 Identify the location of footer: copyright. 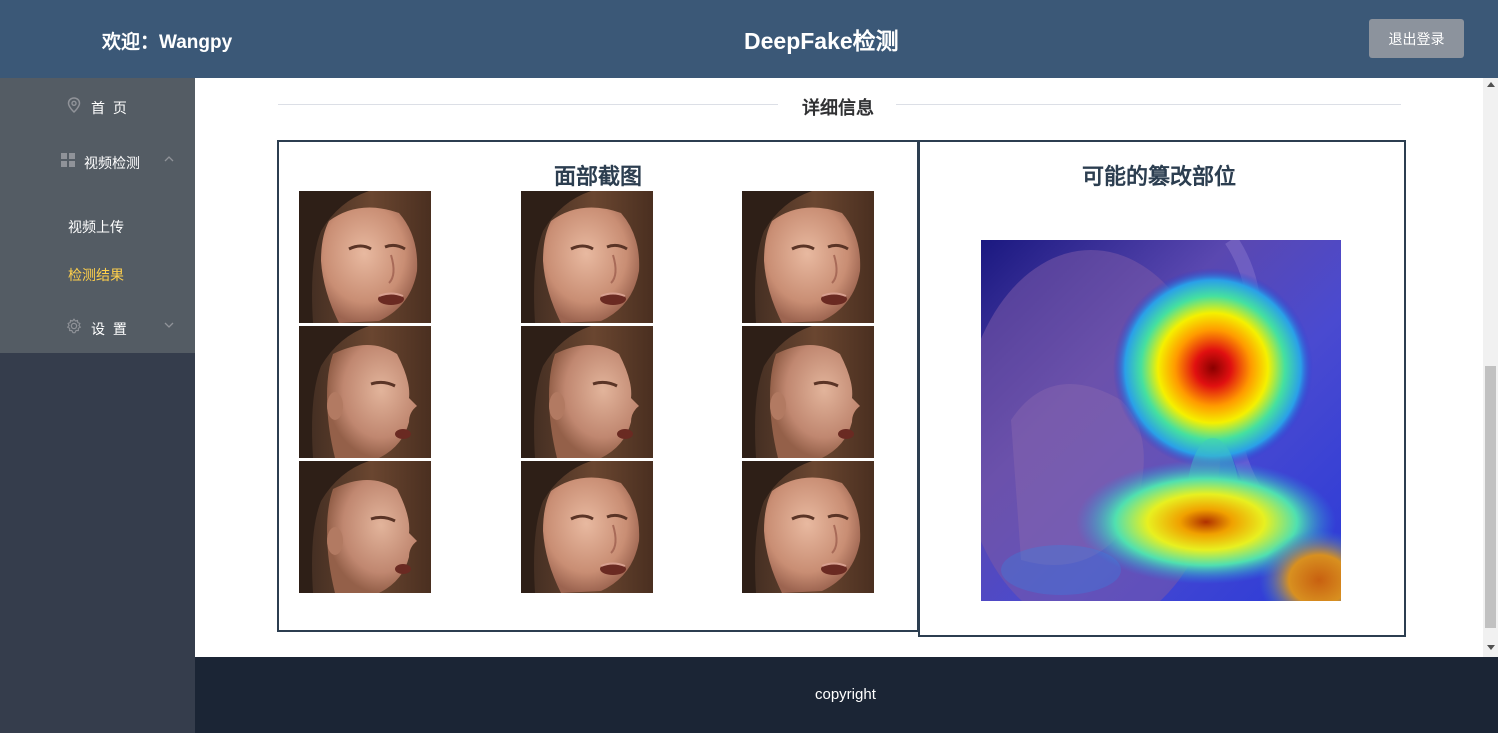
(846, 695).